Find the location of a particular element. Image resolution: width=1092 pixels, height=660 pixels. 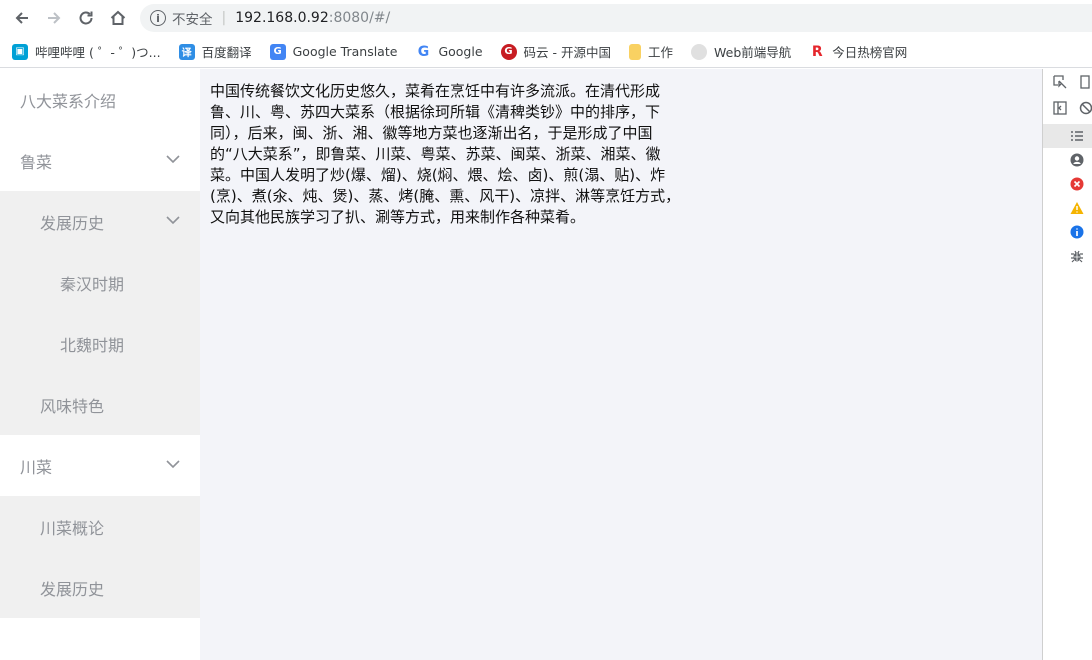

inspect-element-icon is located at coordinates (1060, 82).